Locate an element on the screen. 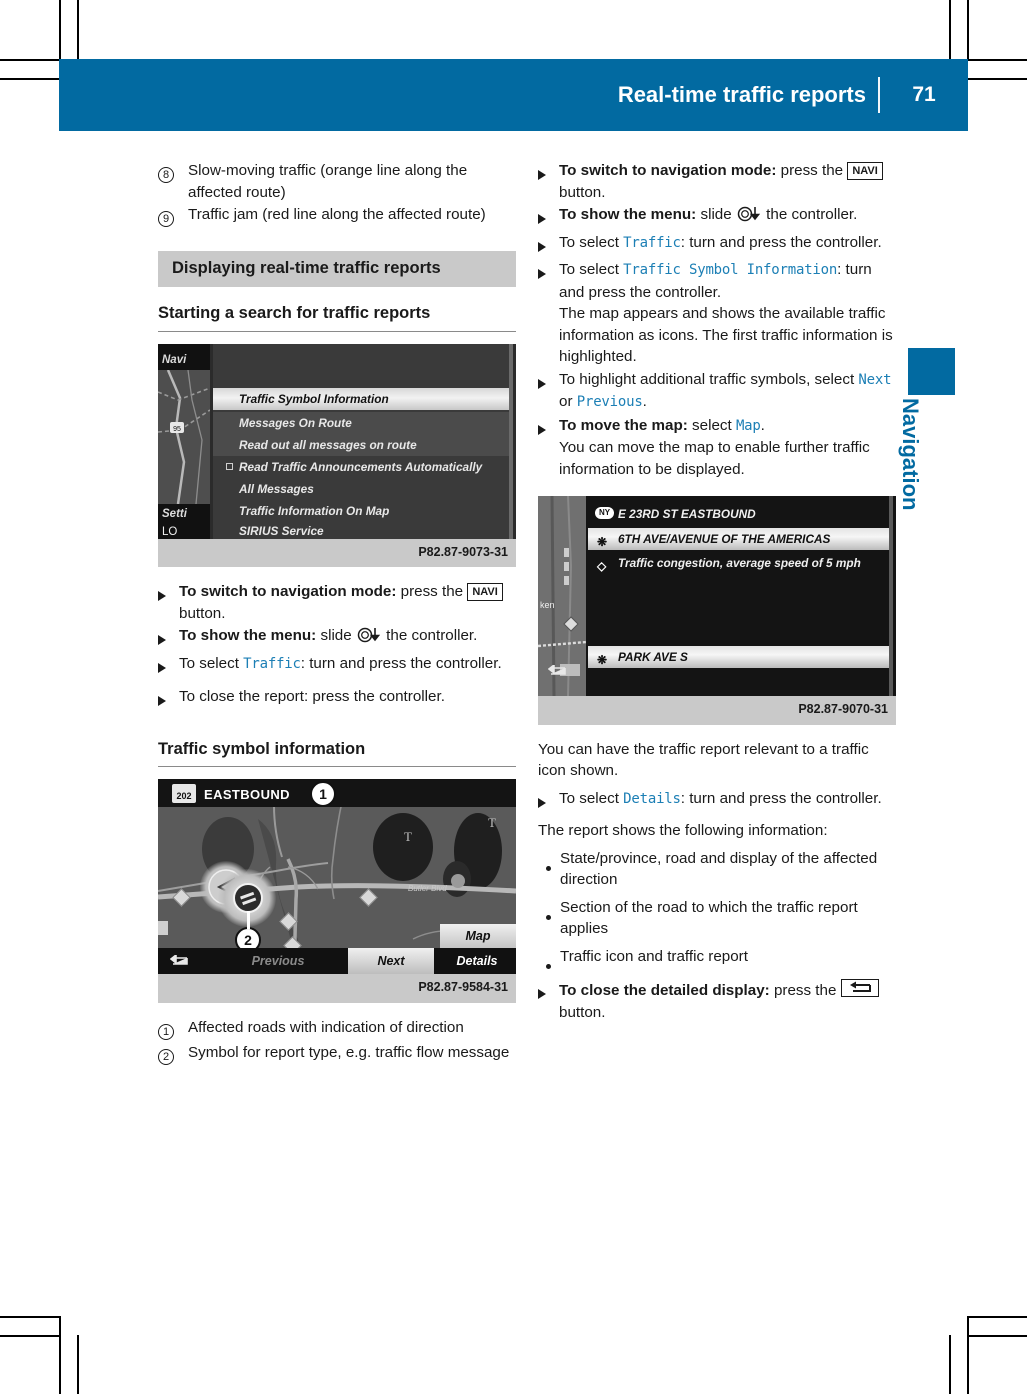  page-title: Real-time traffic reports is located at coordinates (741, 94).